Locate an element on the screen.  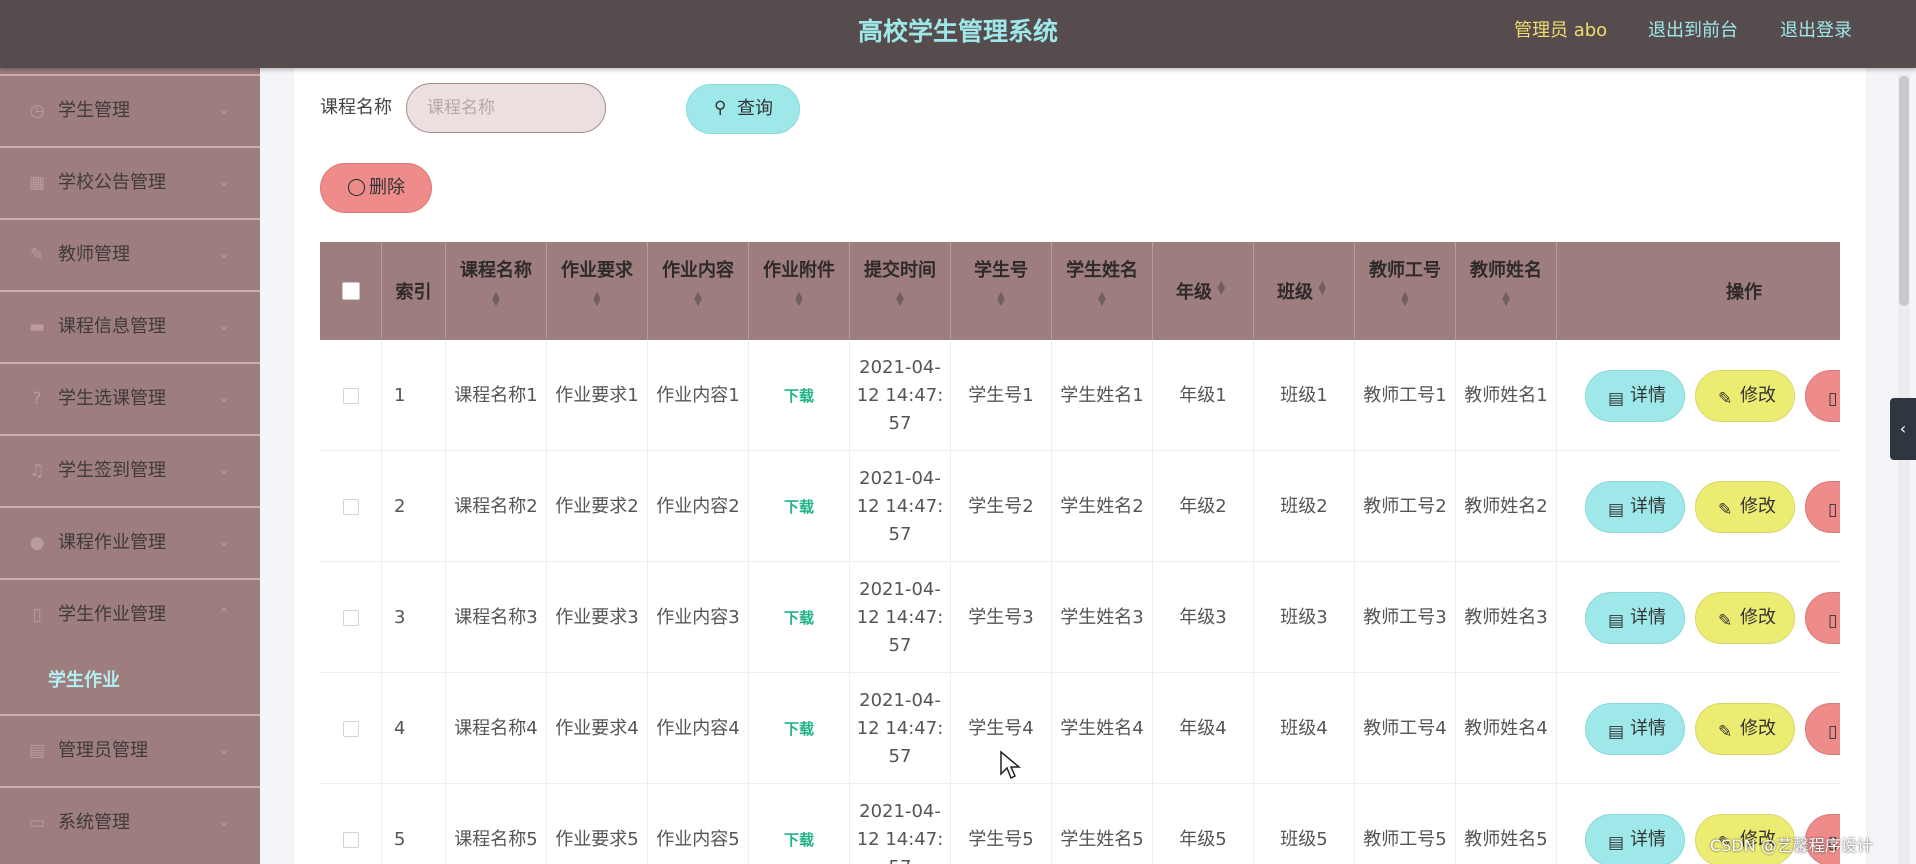
row-select-cell is located at coordinates (351, 617).